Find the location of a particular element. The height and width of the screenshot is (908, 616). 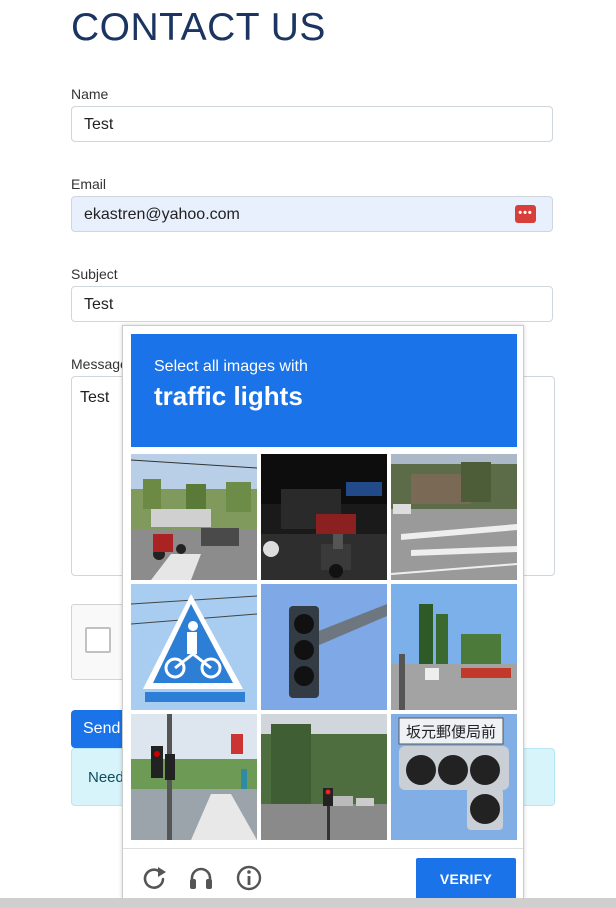

verify-button: VERIFY is located at coordinates (466, 879).